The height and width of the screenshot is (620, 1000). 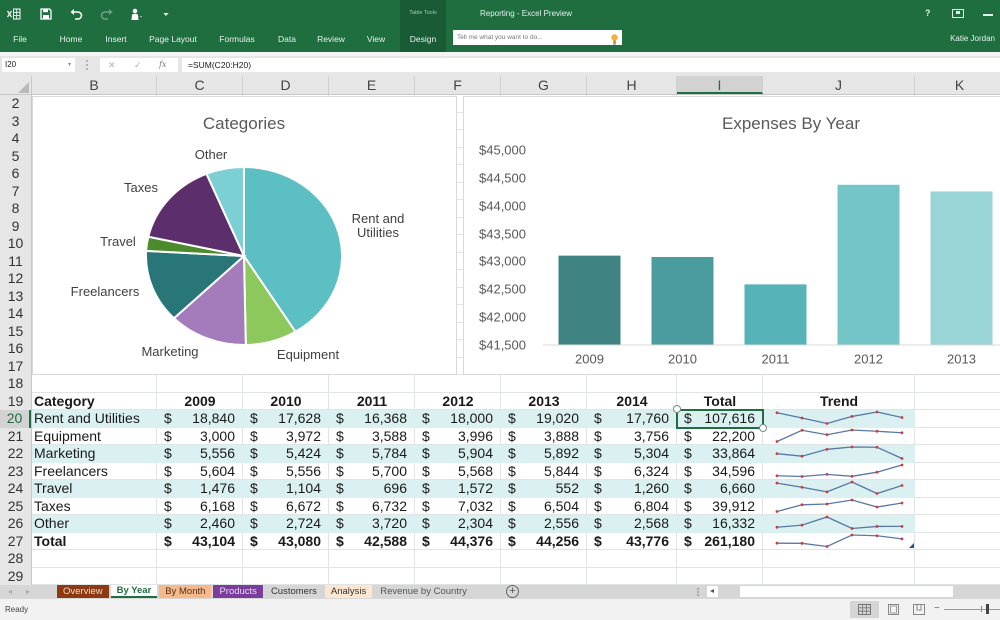 I want to click on value-cell: $6,168, so click(x=200, y=507).